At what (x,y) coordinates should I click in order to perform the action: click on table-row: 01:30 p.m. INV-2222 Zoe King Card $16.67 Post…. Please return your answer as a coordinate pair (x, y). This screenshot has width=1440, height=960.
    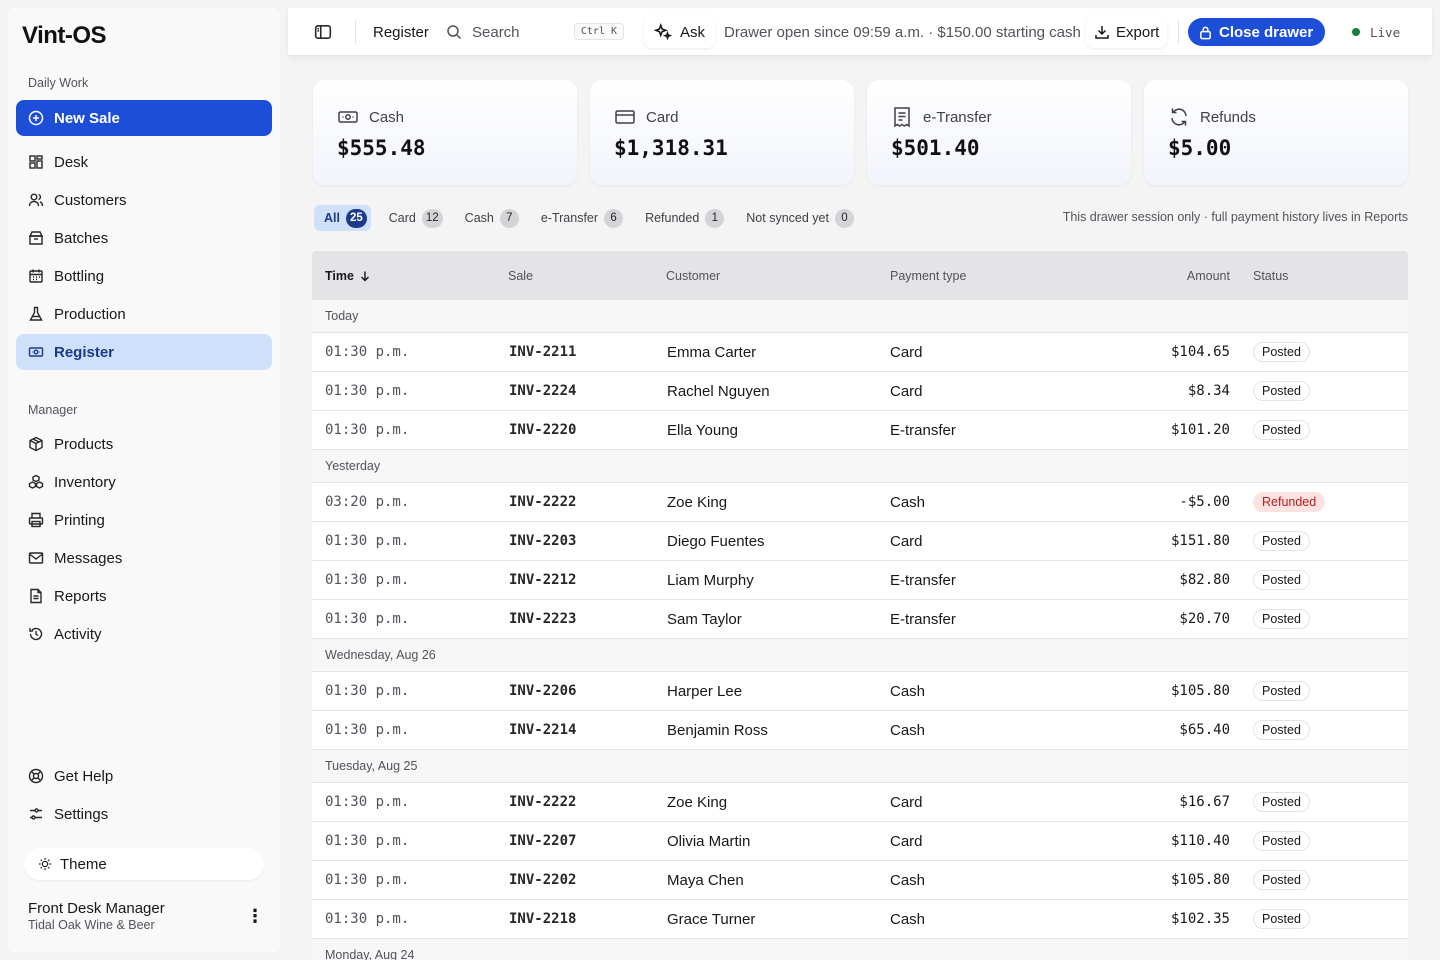
    Looking at the image, I should click on (860, 802).